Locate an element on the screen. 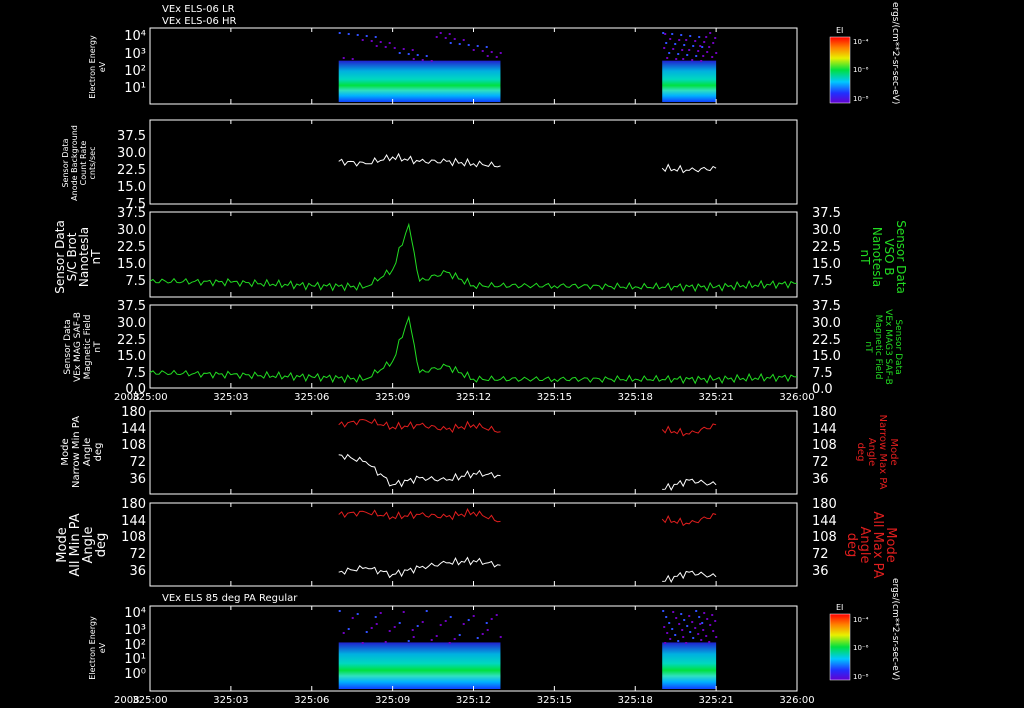 Image resolution: width=1024 pixels, height=708 pixels. p4-ytick-0: 37.5 is located at coordinates (131, 306).